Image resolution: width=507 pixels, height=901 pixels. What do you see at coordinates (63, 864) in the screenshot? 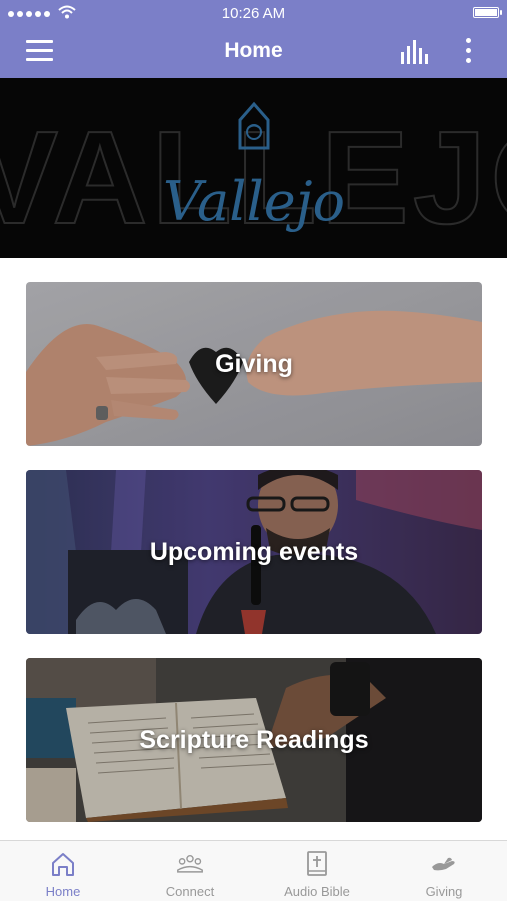
I see `home-icon` at bounding box center [63, 864].